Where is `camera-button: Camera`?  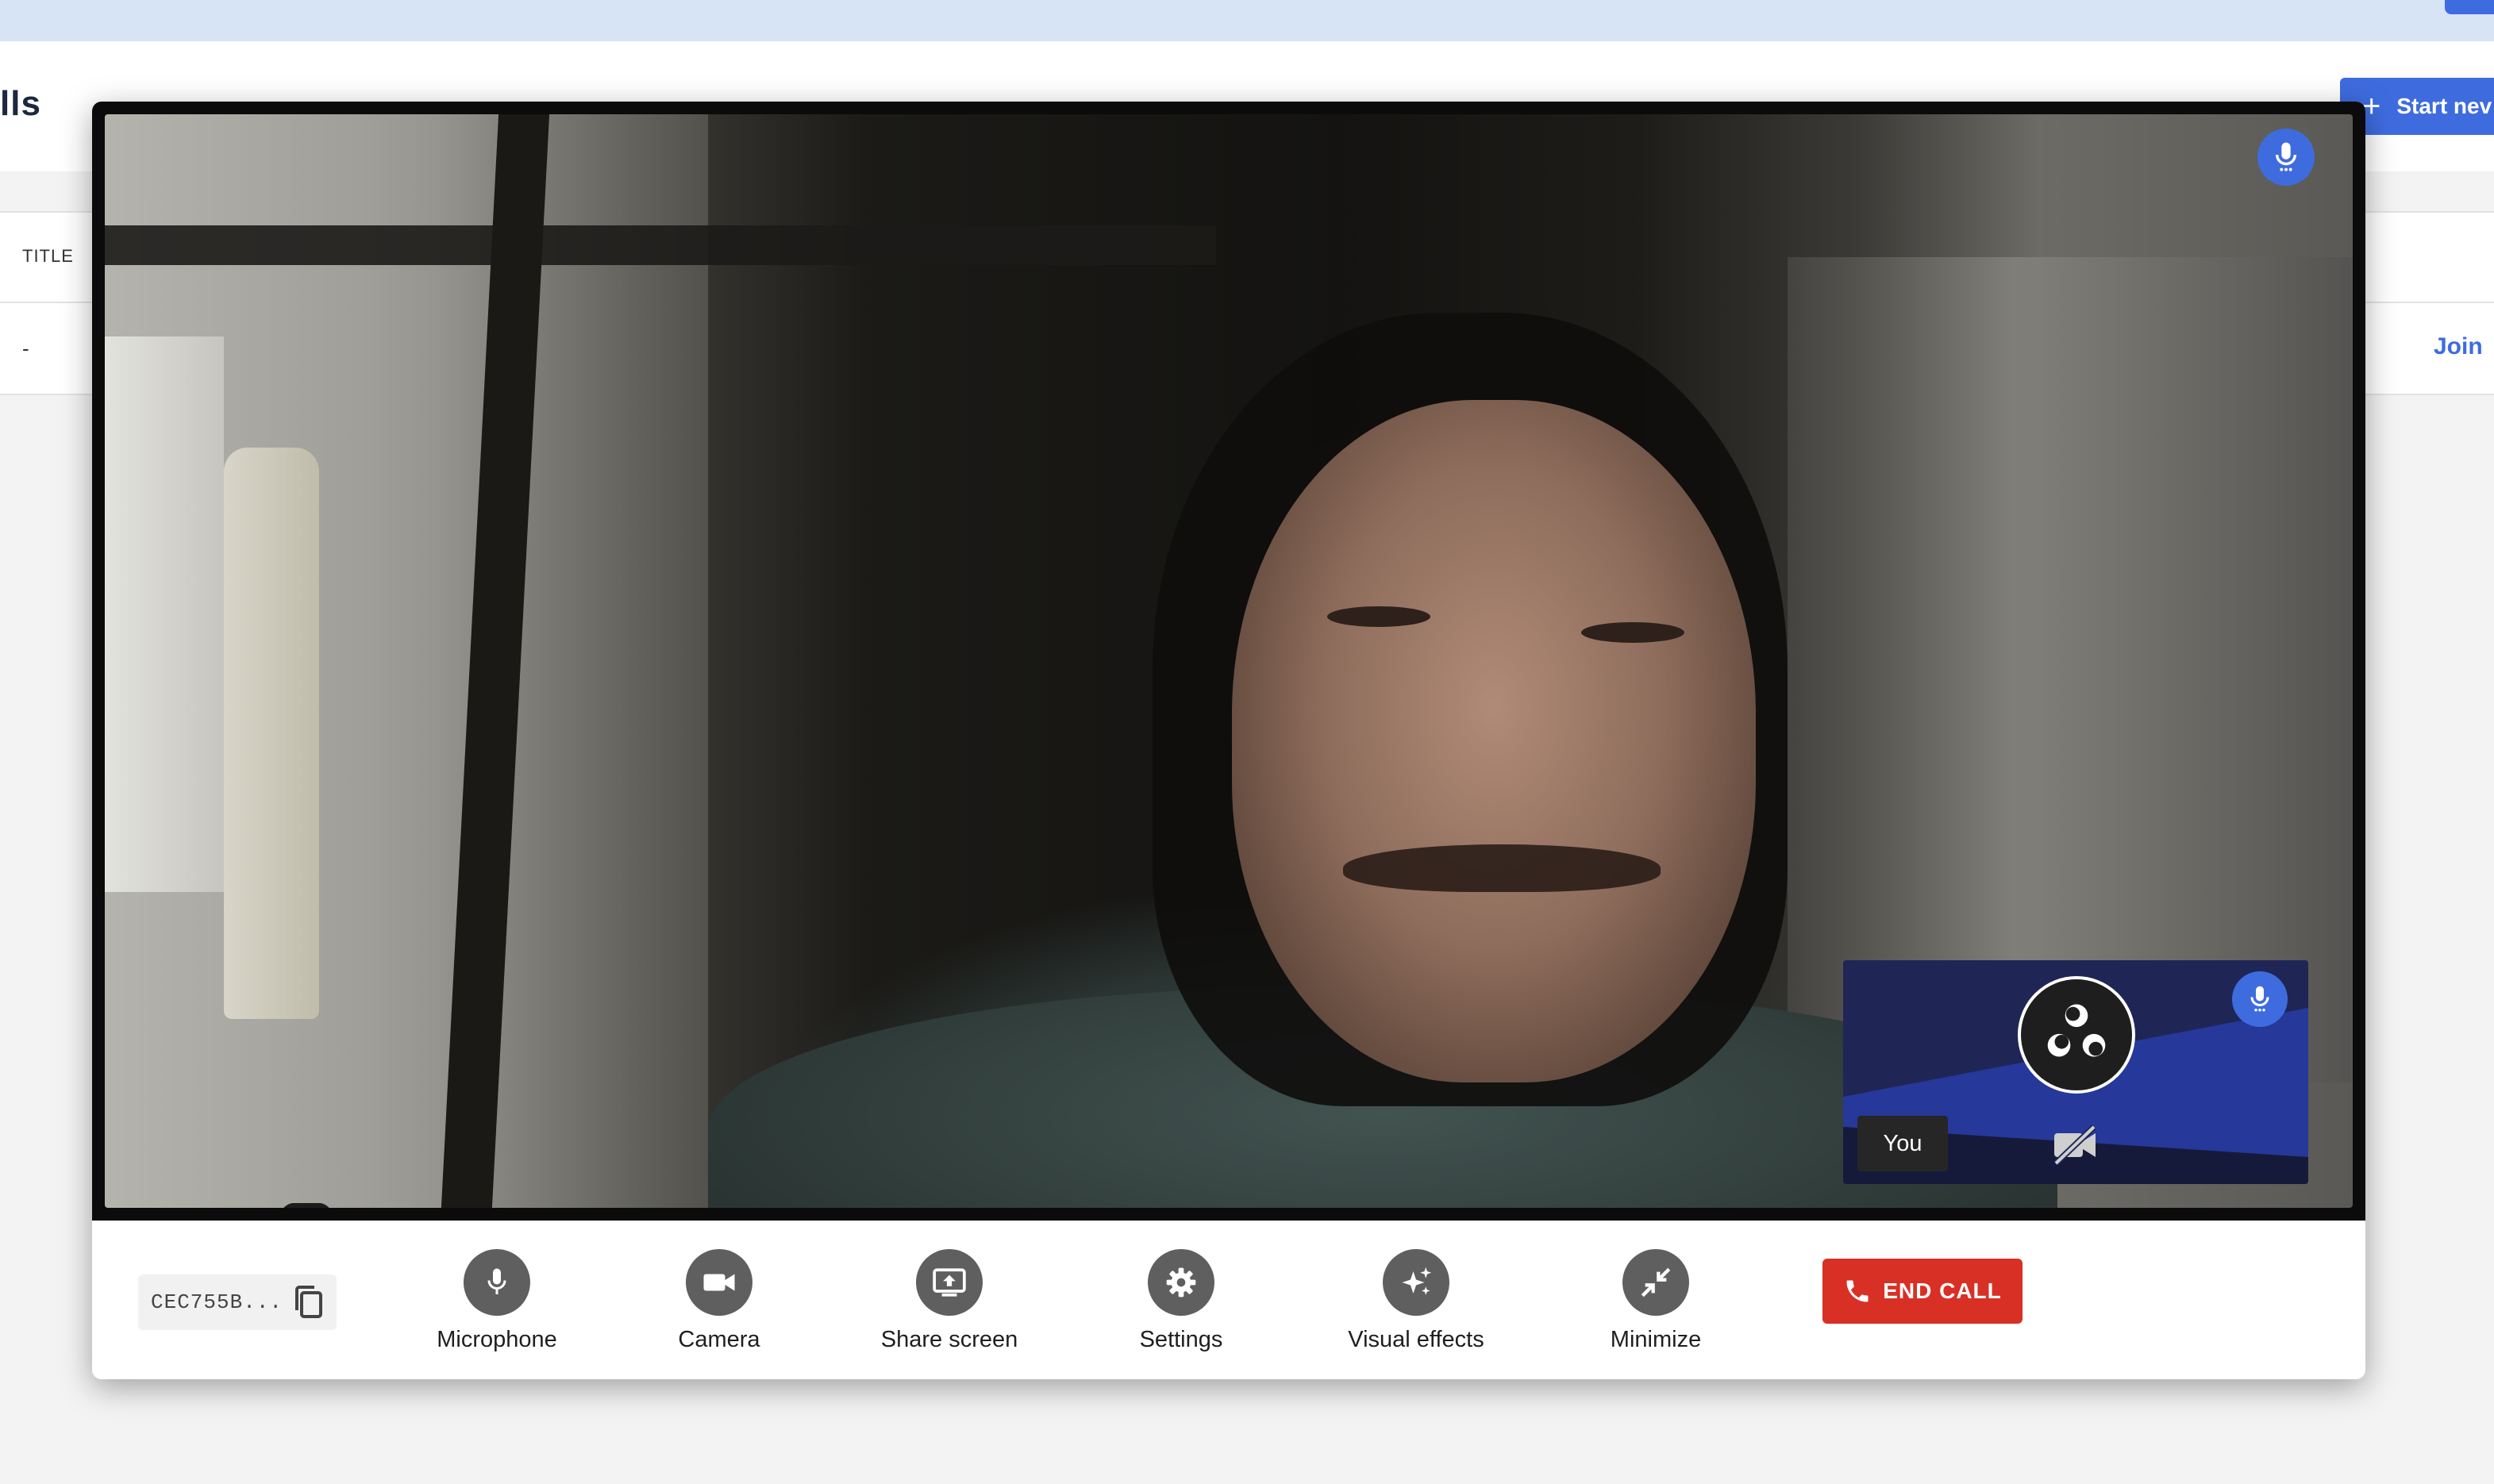
camera-button: Camera is located at coordinates (719, 1301).